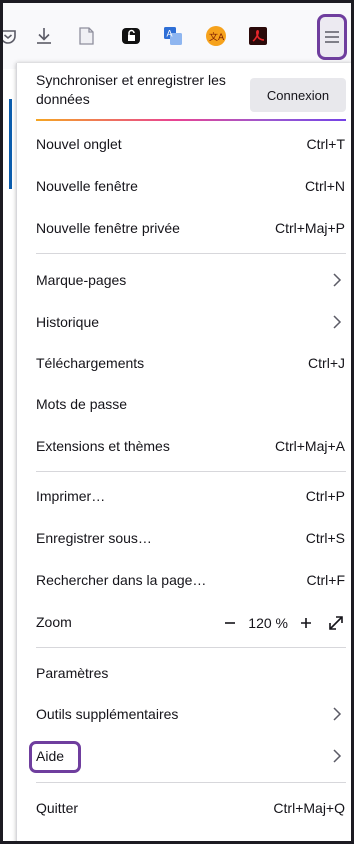 The width and height of the screenshot is (354, 844). I want to click on plus-icon, so click(306, 623).